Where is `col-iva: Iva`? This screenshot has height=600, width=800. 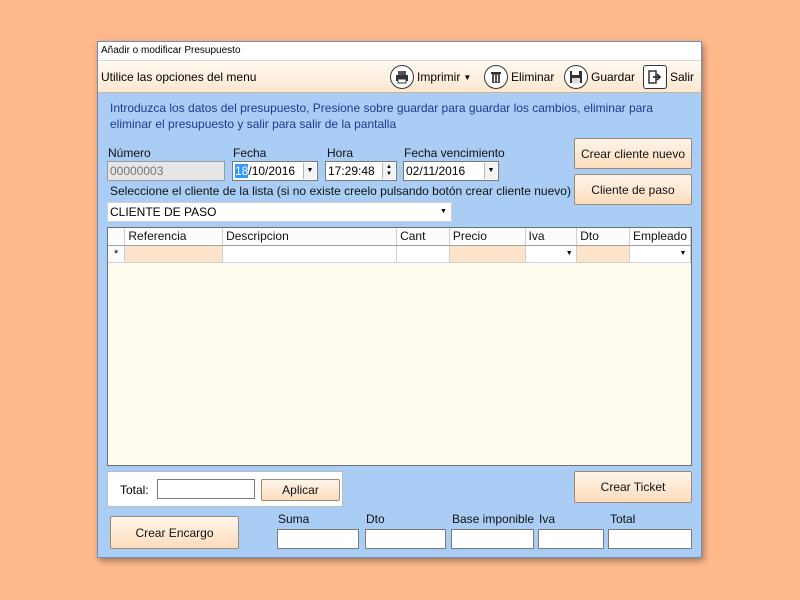
col-iva: Iva is located at coordinates (551, 237).